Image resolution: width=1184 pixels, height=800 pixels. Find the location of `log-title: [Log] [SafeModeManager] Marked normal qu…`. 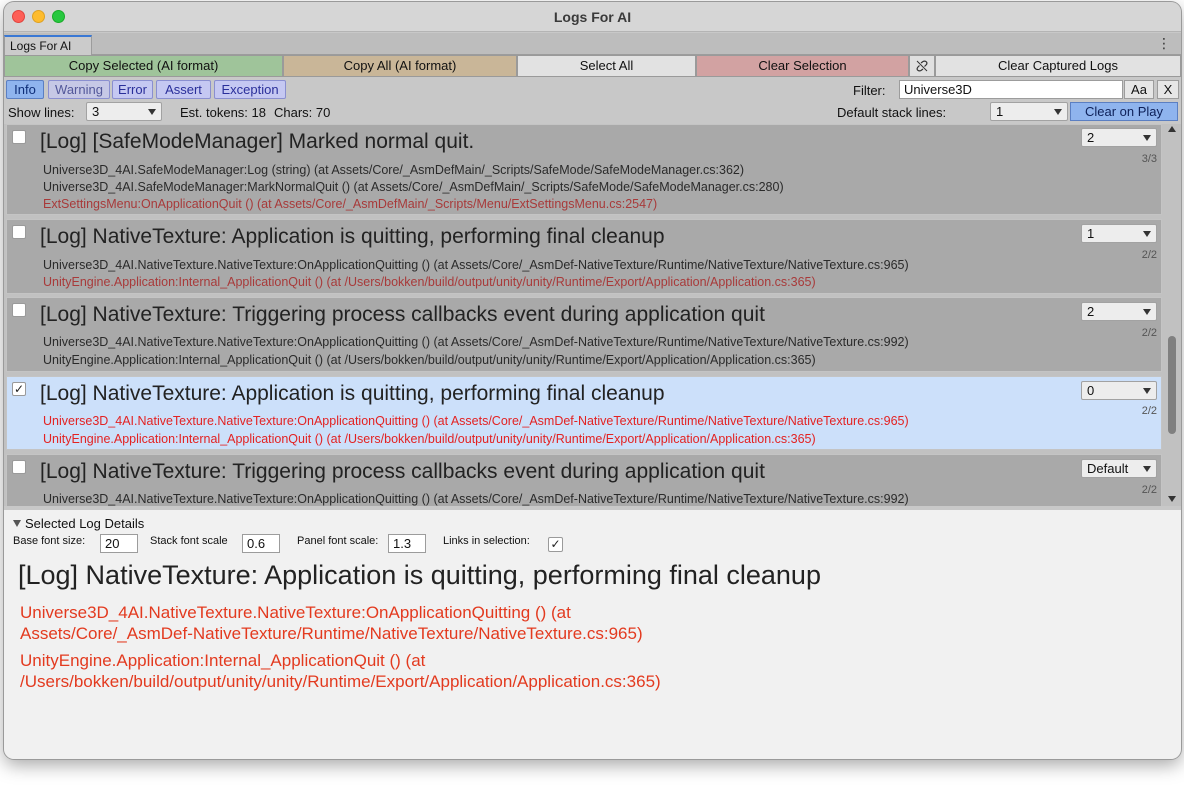

log-title: [Log] [SafeModeManager] Marked normal qu… is located at coordinates (257, 141).